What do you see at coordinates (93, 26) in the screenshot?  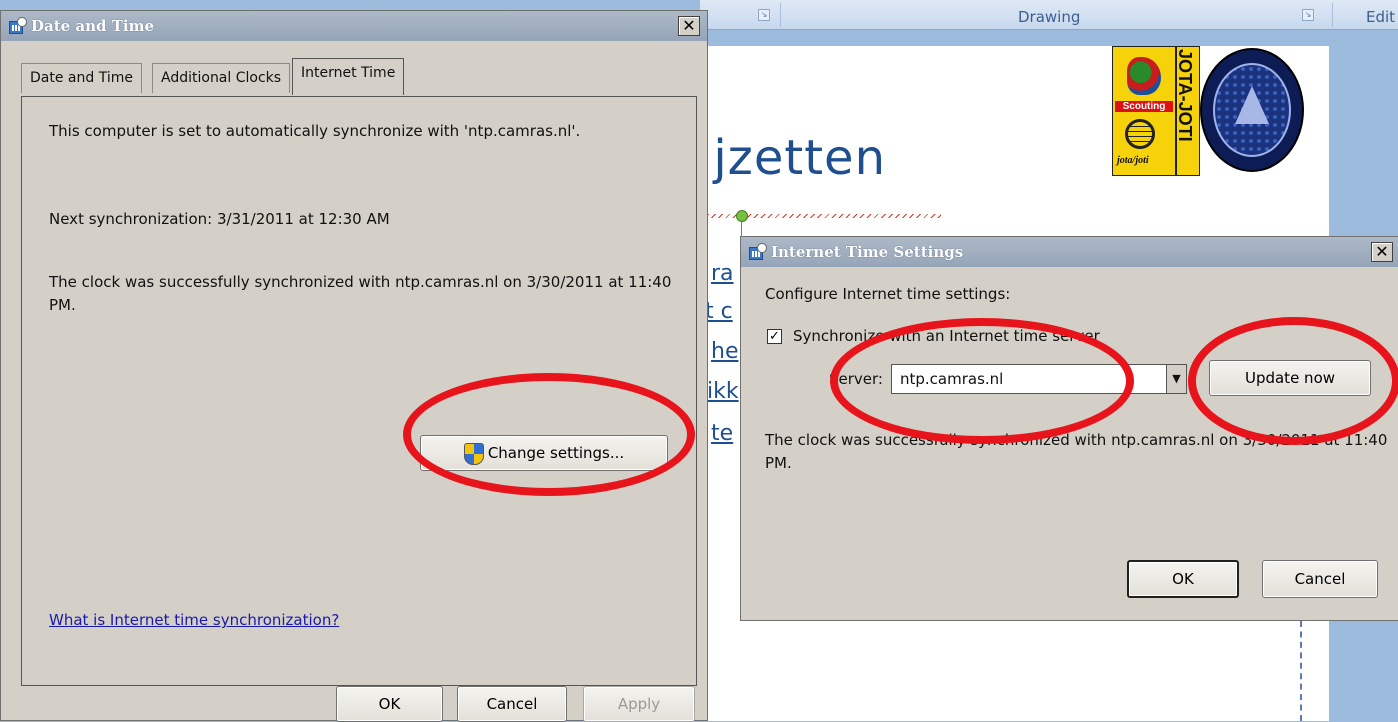 I see `dialog-title: Date and Time` at bounding box center [93, 26].